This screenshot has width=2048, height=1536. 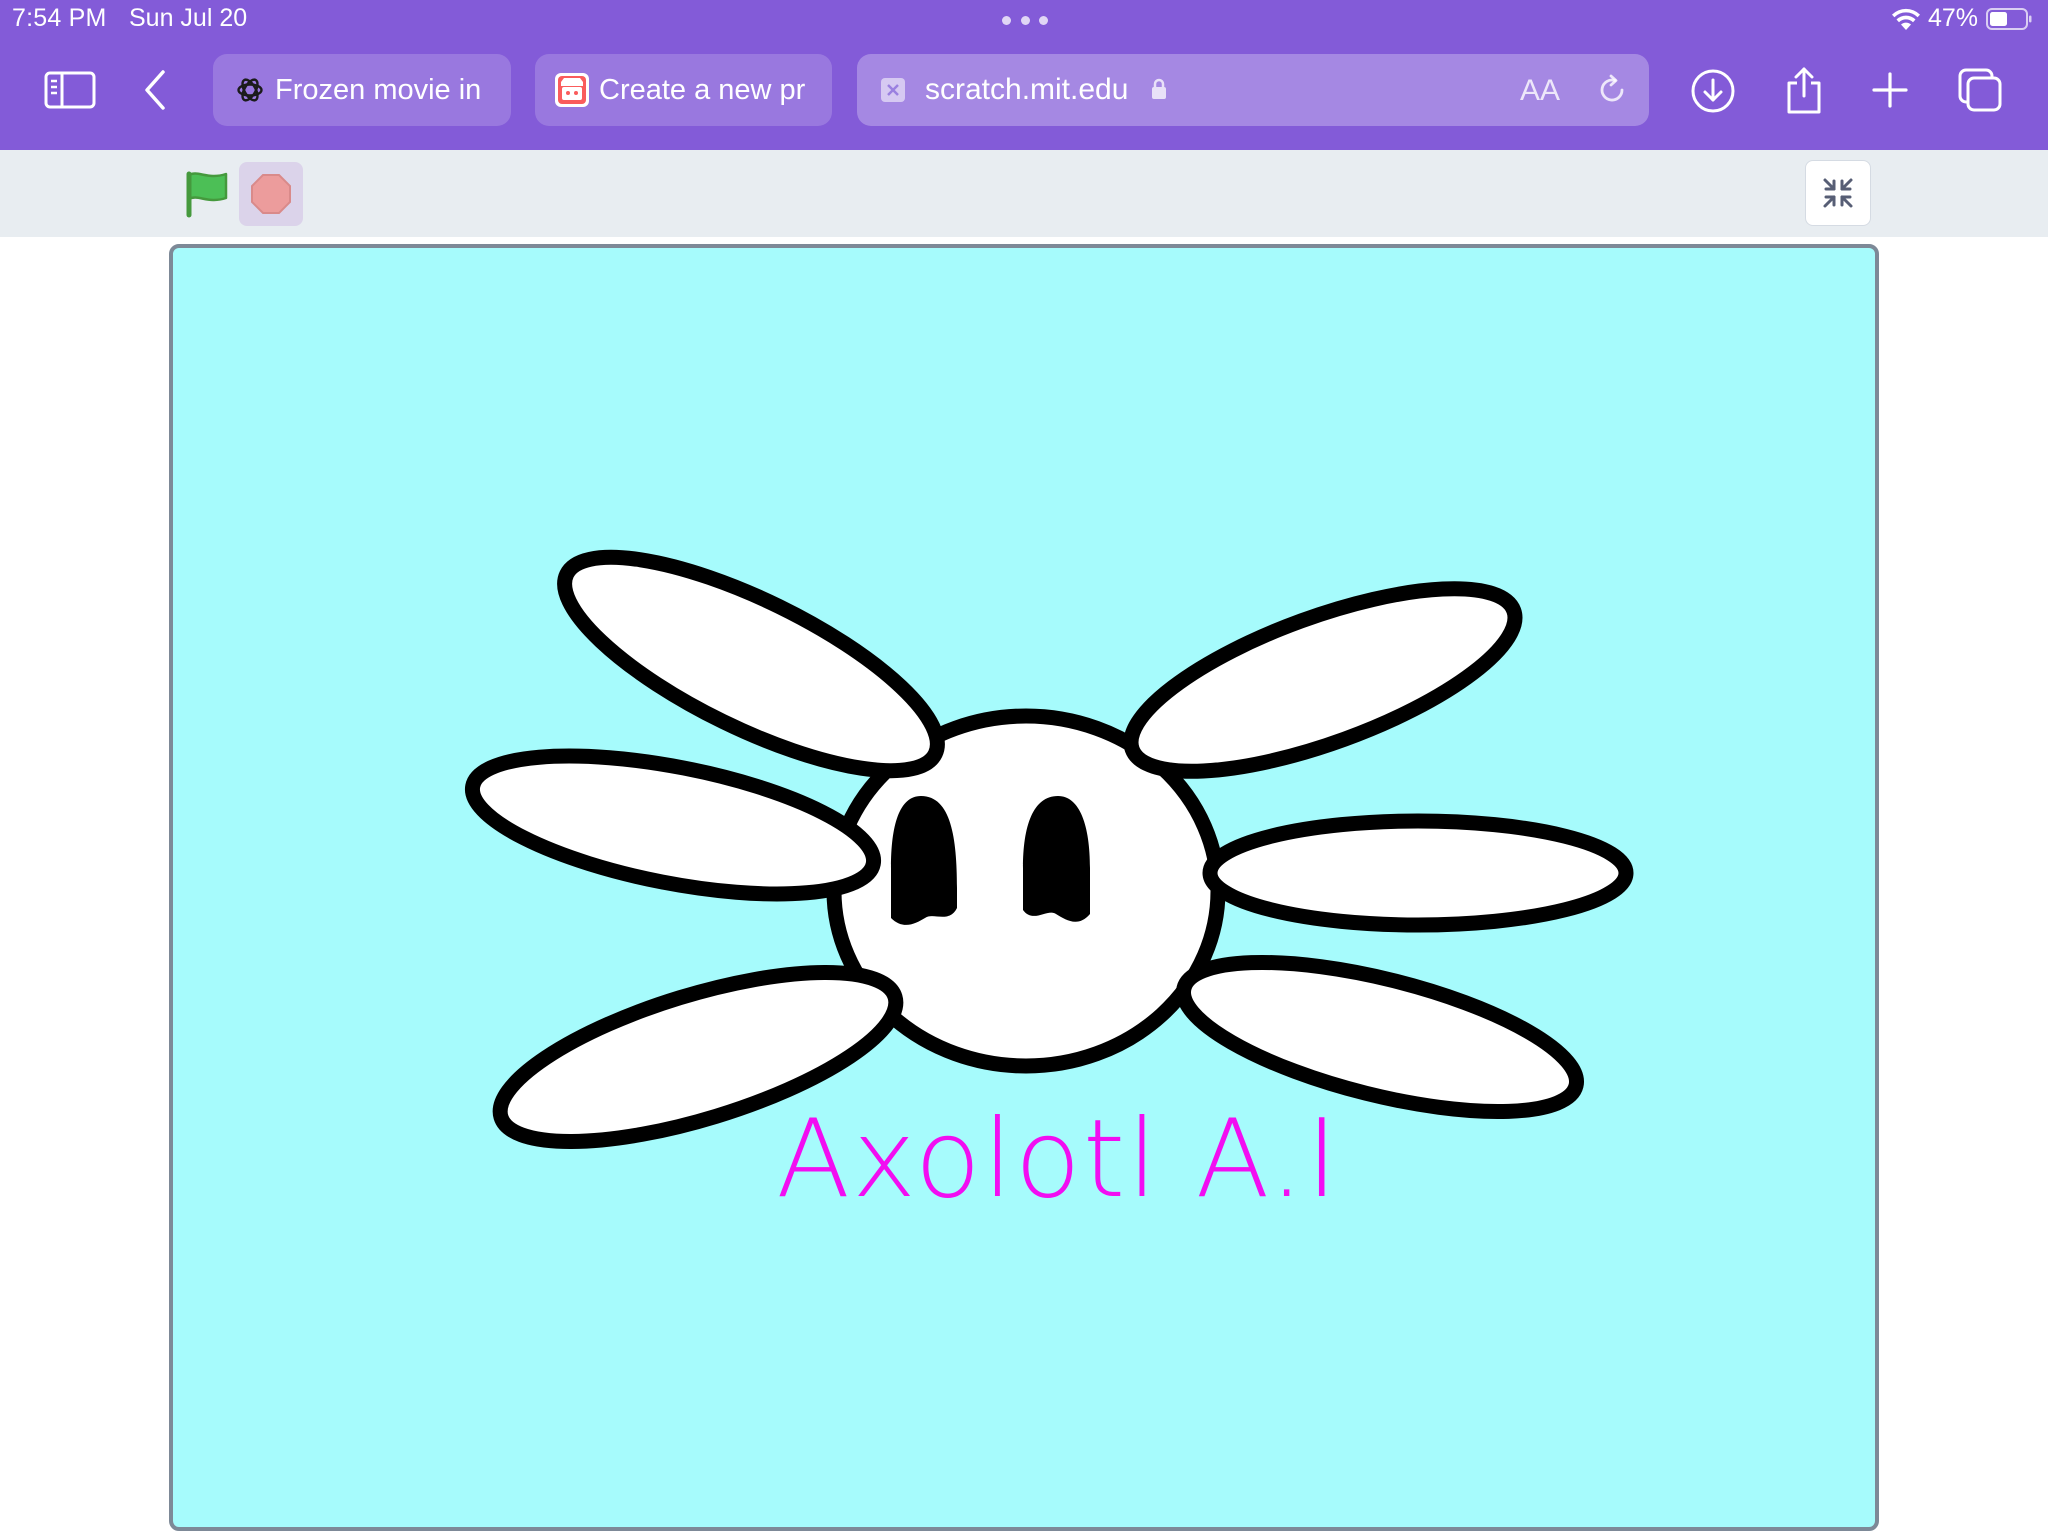 I want to click on green-flag-icon, so click(x=207, y=194).